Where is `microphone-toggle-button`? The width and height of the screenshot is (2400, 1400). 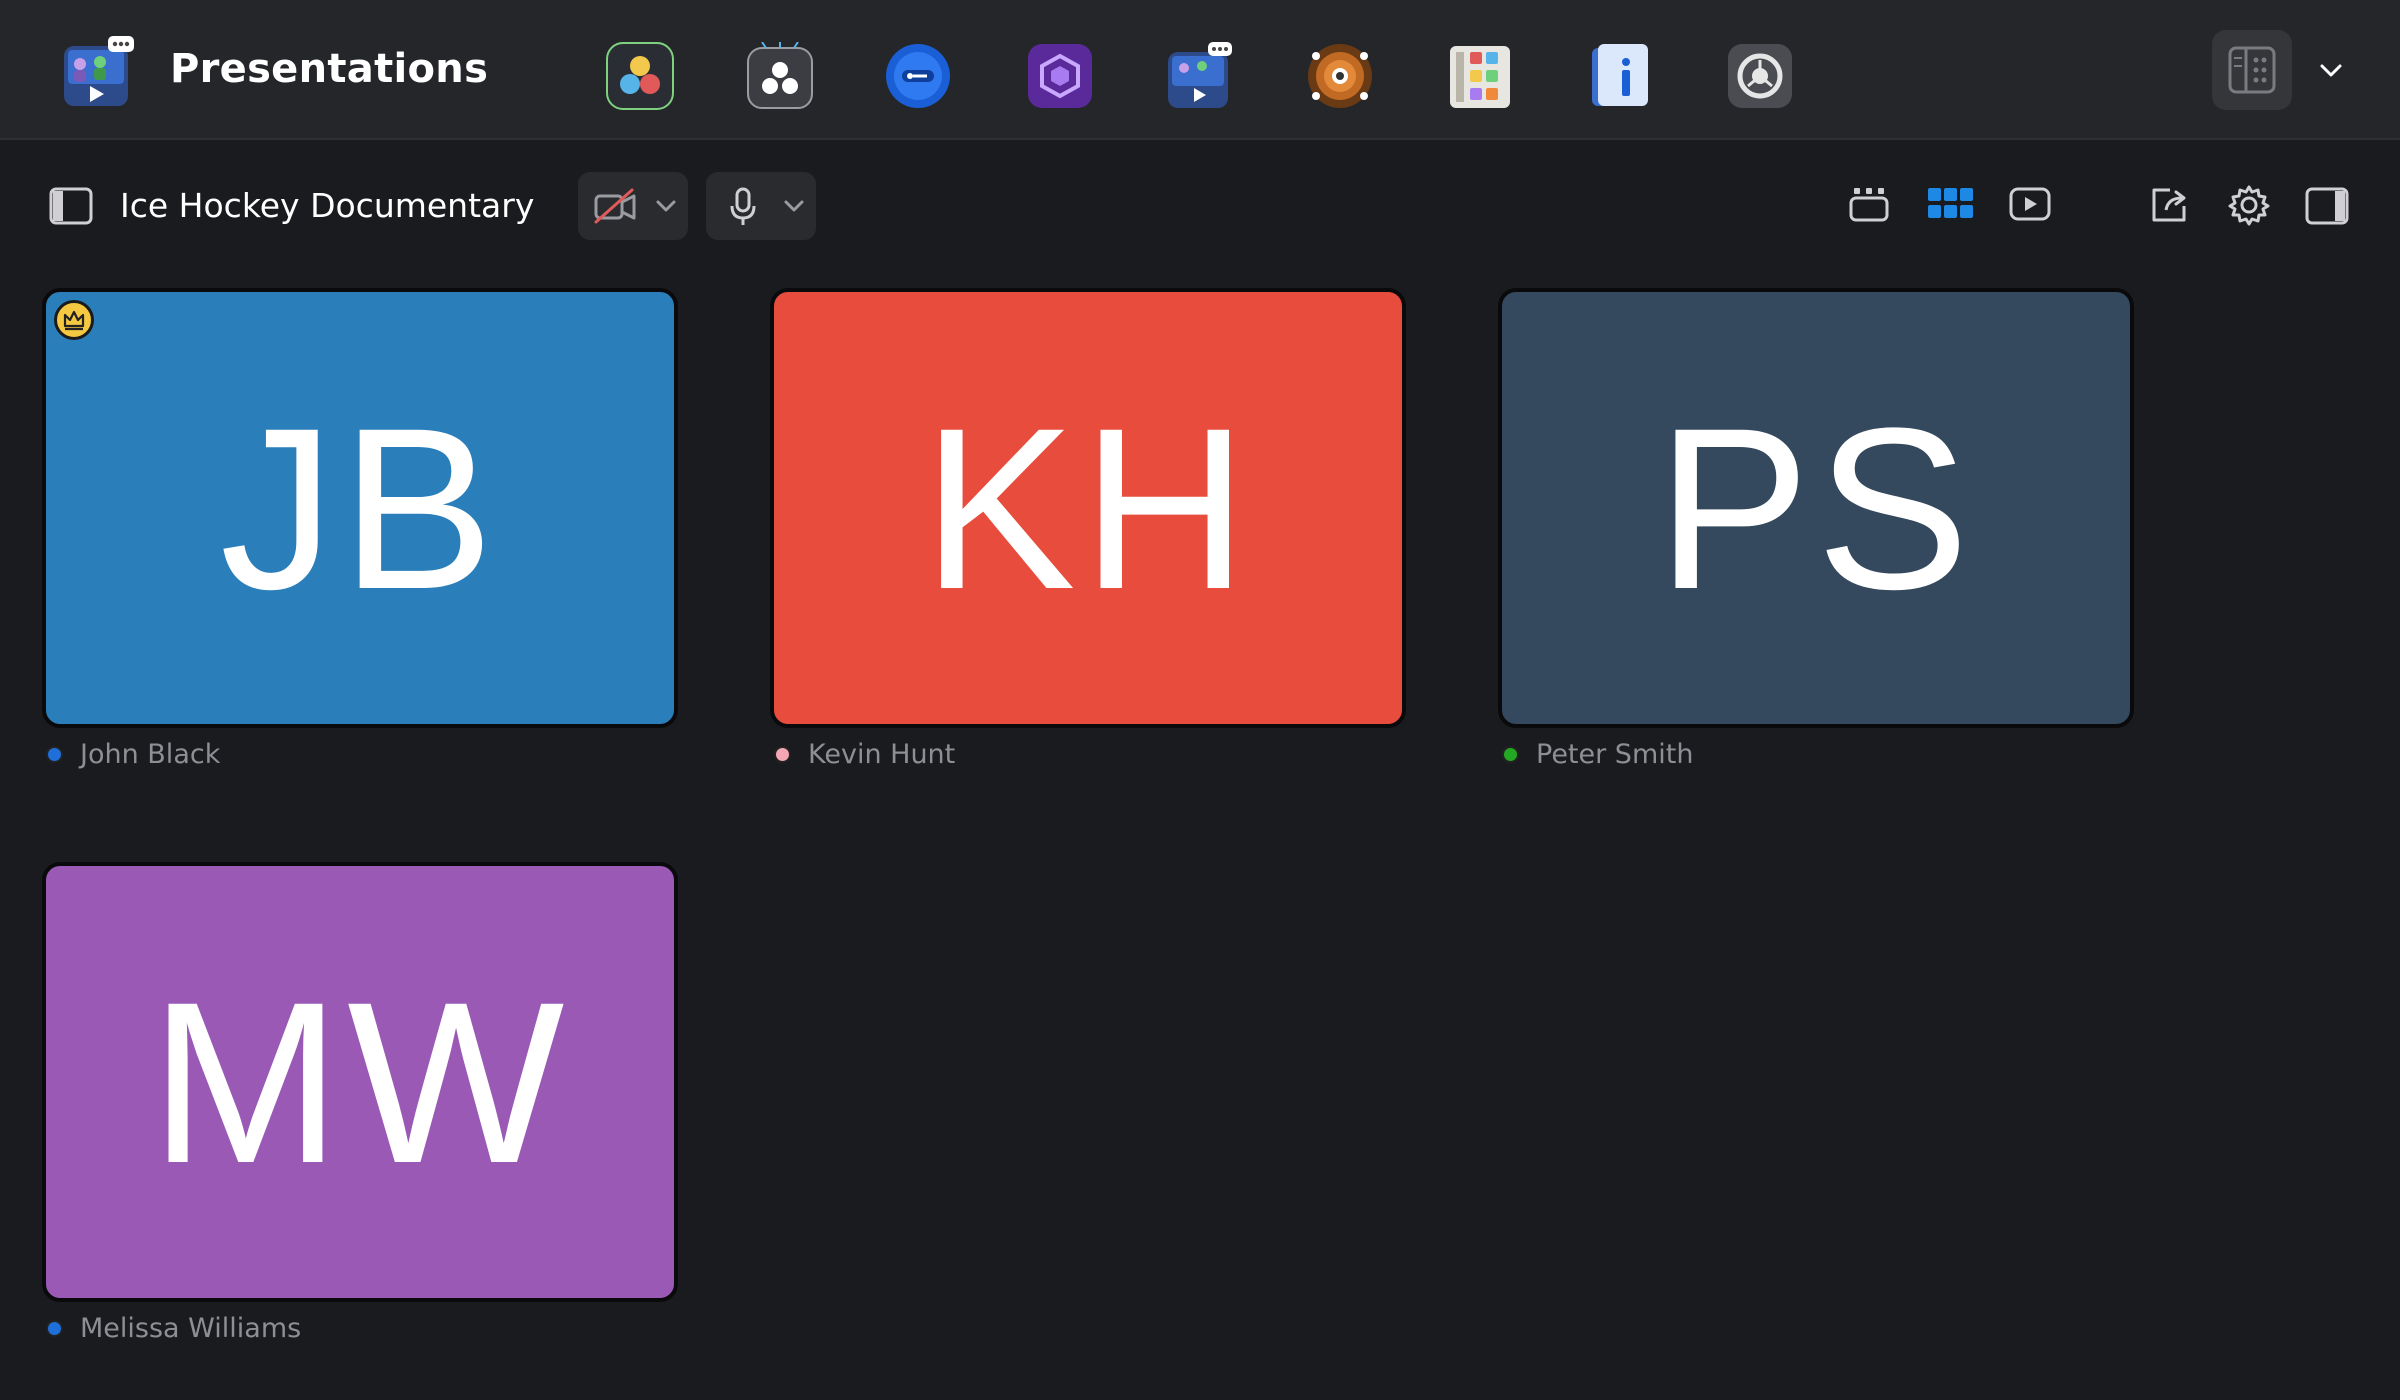 microphone-toggle-button is located at coordinates (761, 206).